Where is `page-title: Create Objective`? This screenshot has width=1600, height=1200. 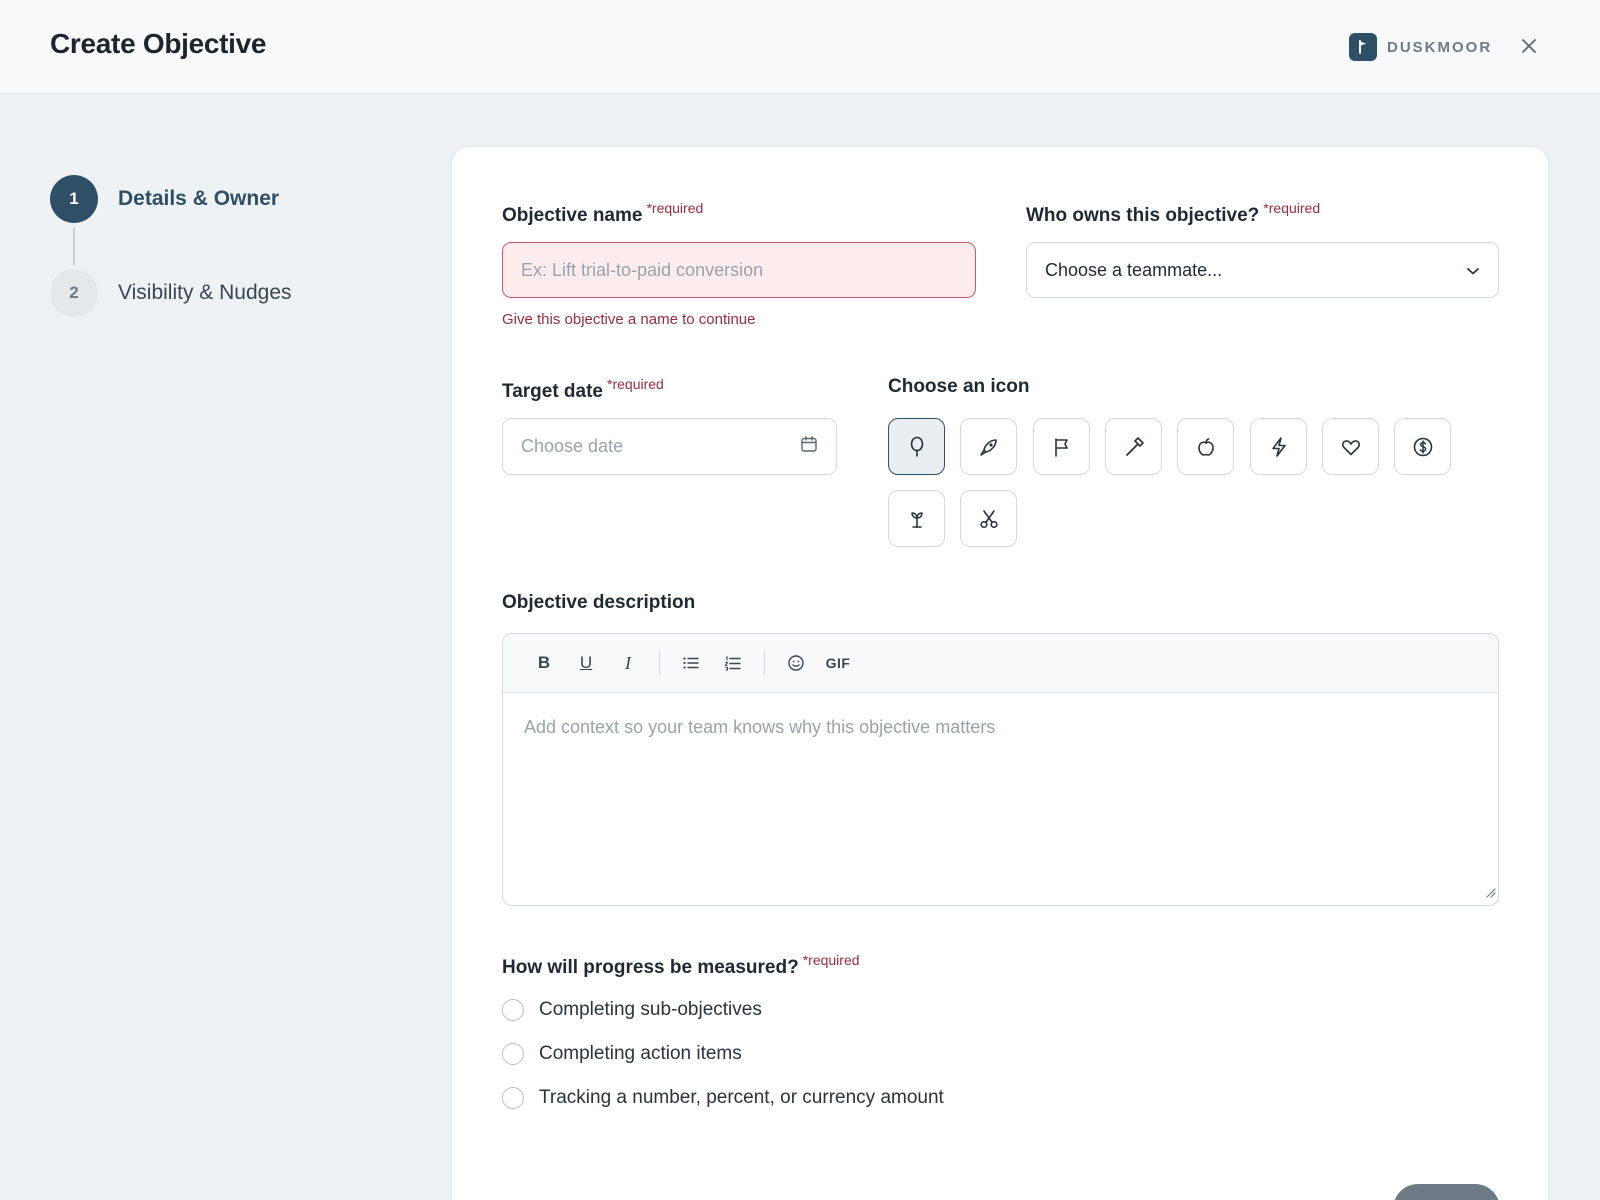 page-title: Create Objective is located at coordinates (158, 43).